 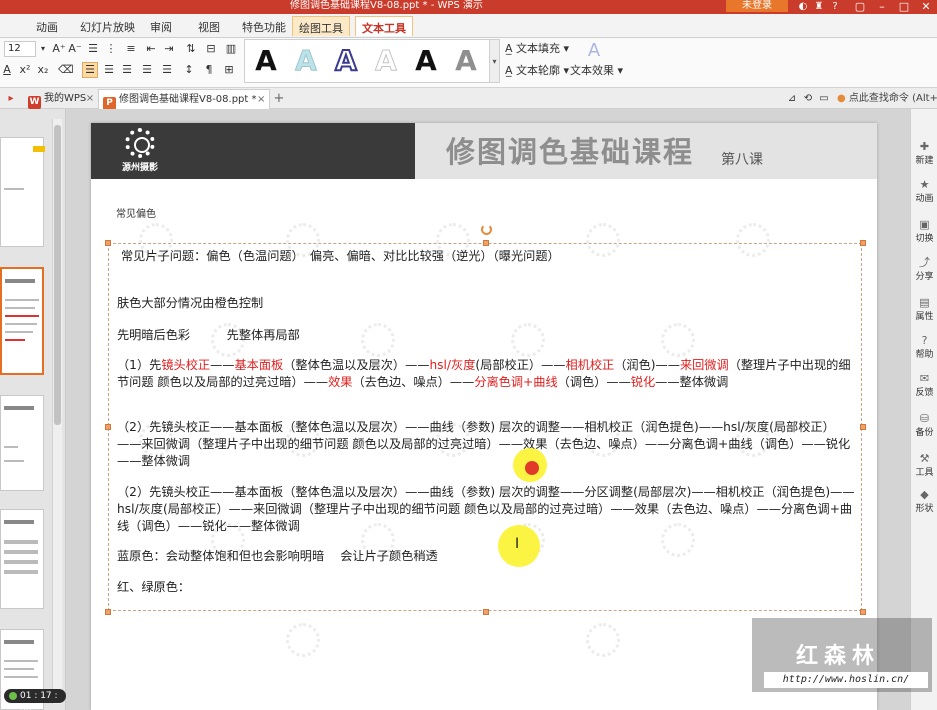 What do you see at coordinates (169, 49) in the screenshot?
I see `indent-increase-icon: ⇥` at bounding box center [169, 49].